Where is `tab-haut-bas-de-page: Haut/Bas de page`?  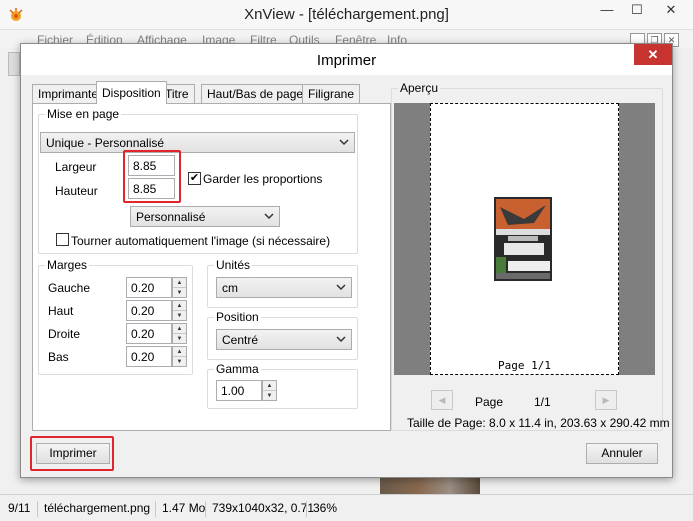 tab-haut-bas-de-page: Haut/Bas de page is located at coordinates (255, 93).